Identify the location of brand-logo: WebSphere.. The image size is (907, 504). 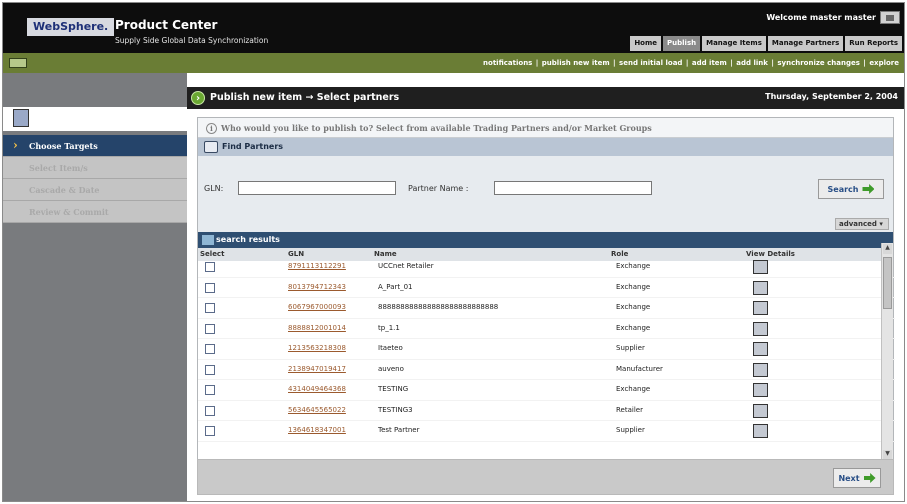
(71, 27).